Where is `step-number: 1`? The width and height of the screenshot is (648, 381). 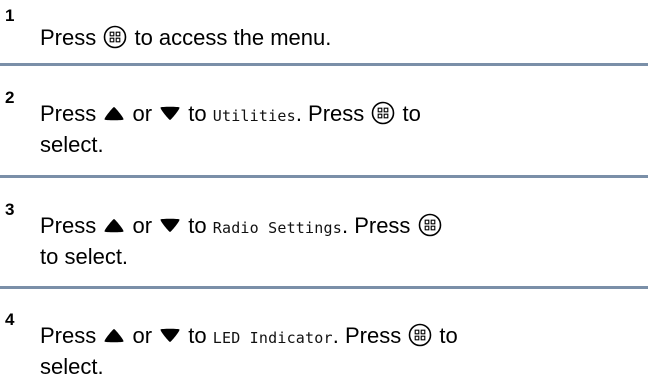 step-number: 1 is located at coordinates (10, 15).